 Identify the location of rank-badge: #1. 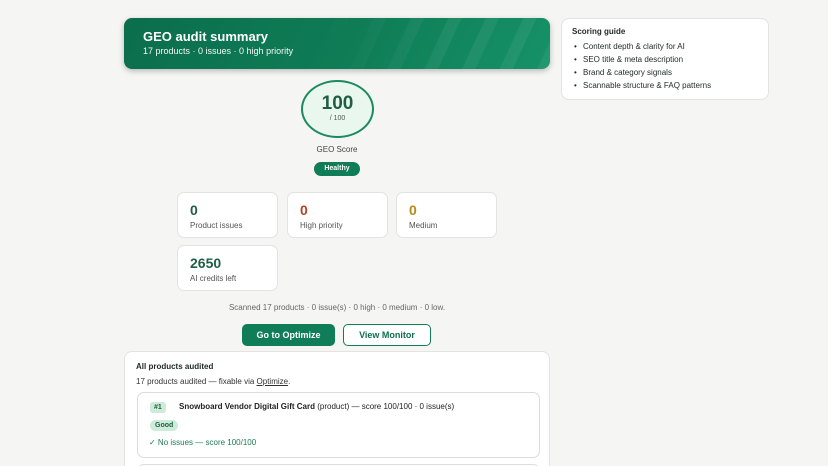
(158, 407).